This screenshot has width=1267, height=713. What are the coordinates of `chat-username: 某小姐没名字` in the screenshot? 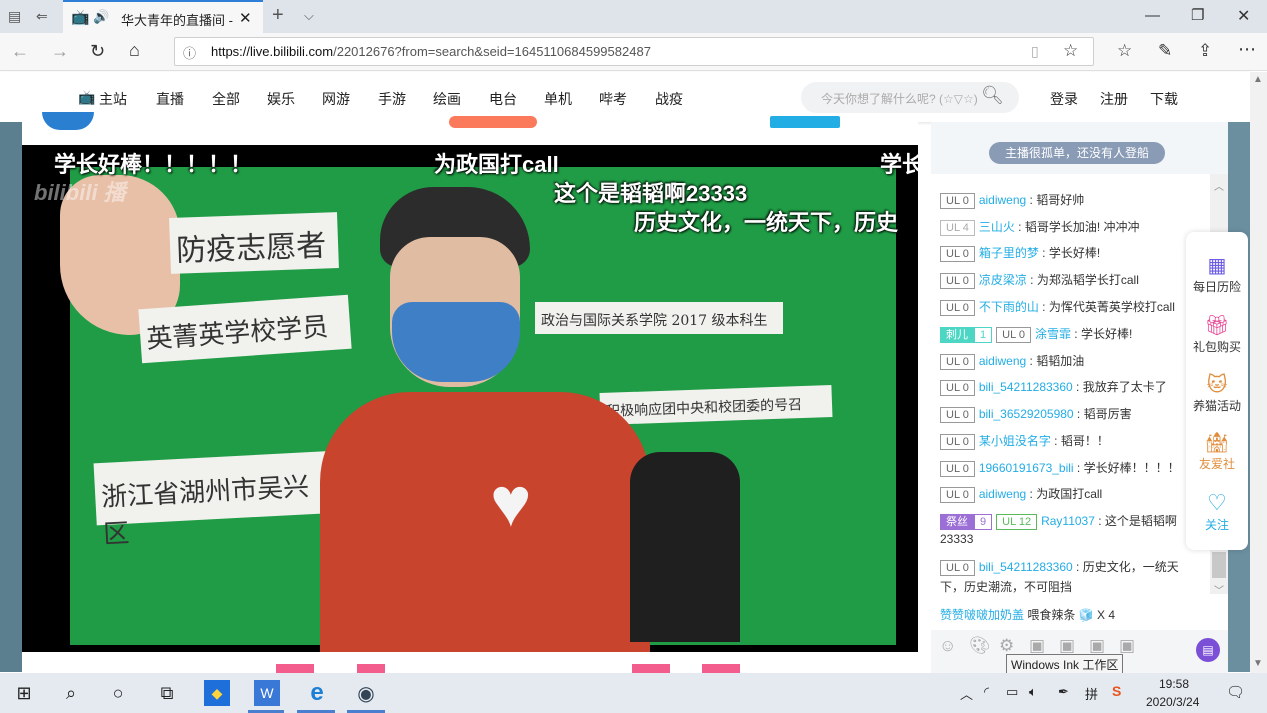 It's located at (1015, 441).